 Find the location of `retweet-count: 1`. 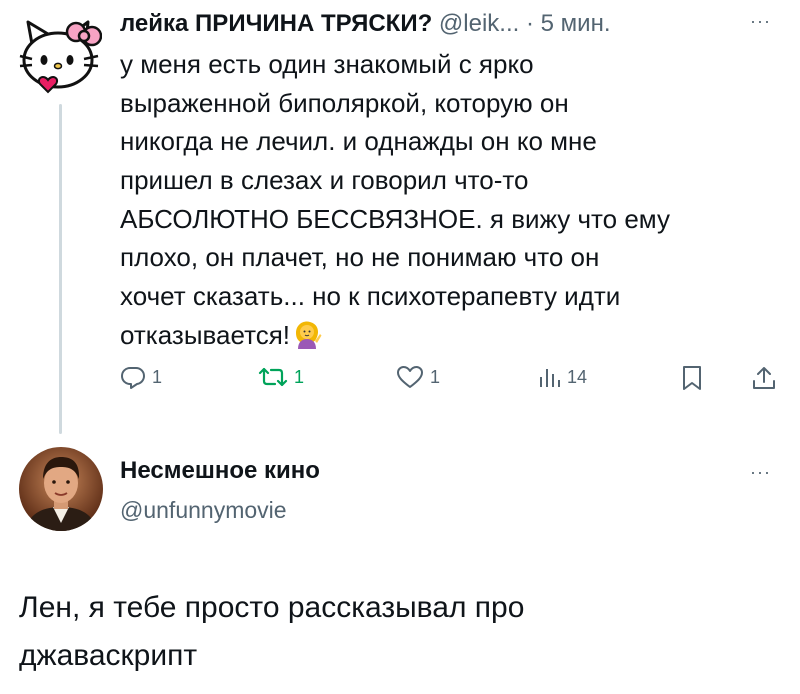

retweet-count: 1 is located at coordinates (299, 376).